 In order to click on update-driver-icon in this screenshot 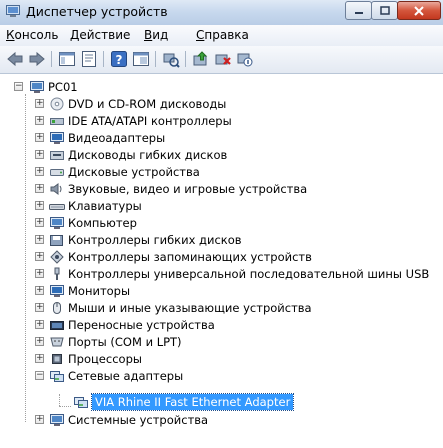, I will do `click(201, 59)`.